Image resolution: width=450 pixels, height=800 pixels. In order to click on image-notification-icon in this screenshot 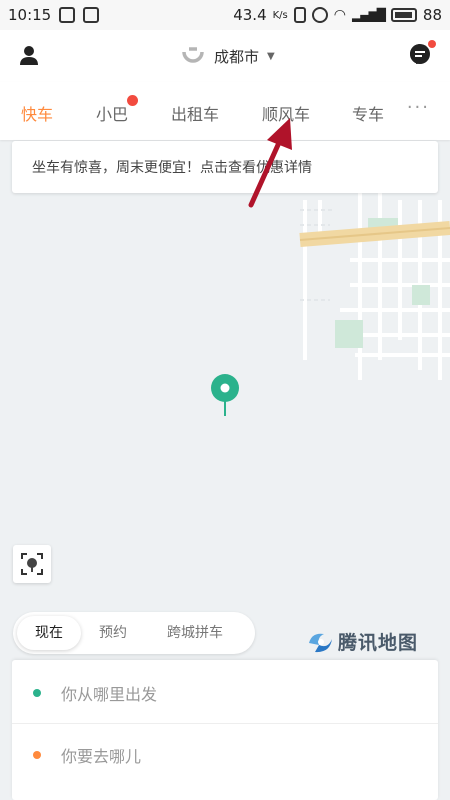, I will do `click(91, 15)`.